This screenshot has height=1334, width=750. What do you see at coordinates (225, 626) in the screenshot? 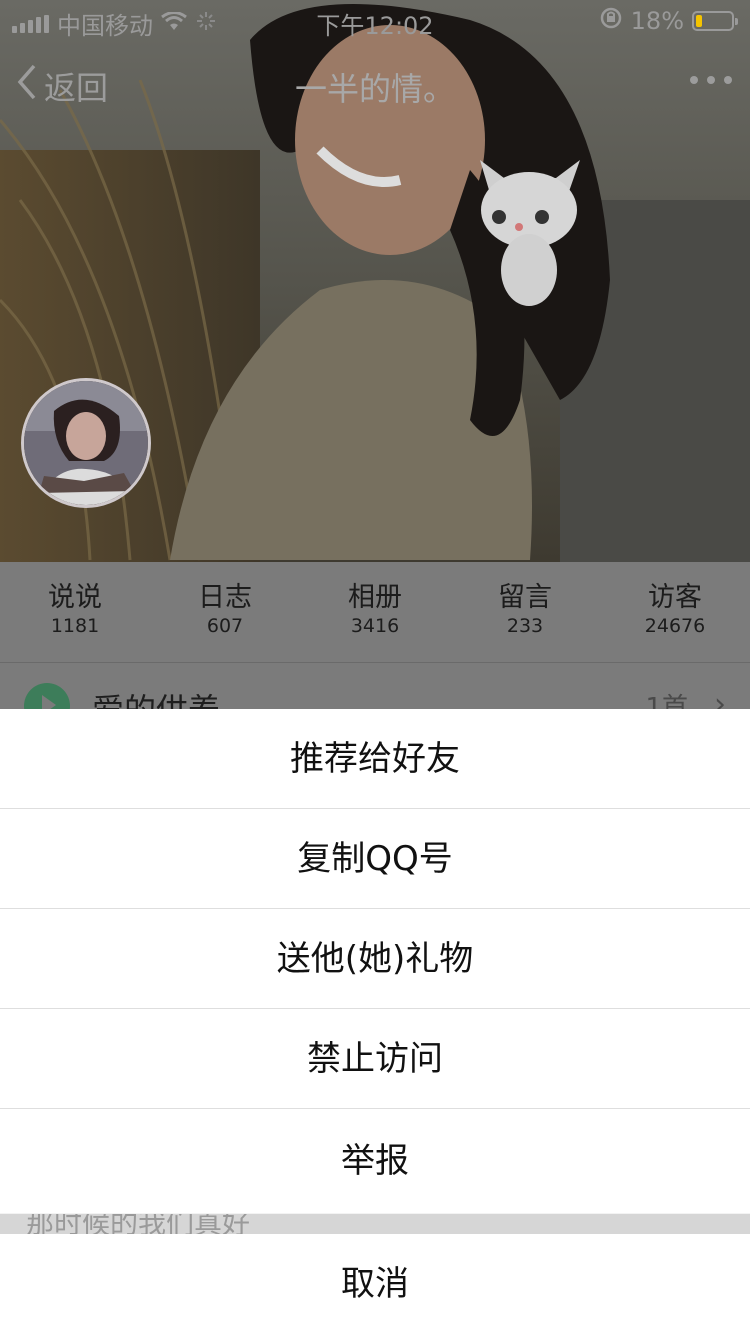
I see `stat-value: 607` at bounding box center [225, 626].